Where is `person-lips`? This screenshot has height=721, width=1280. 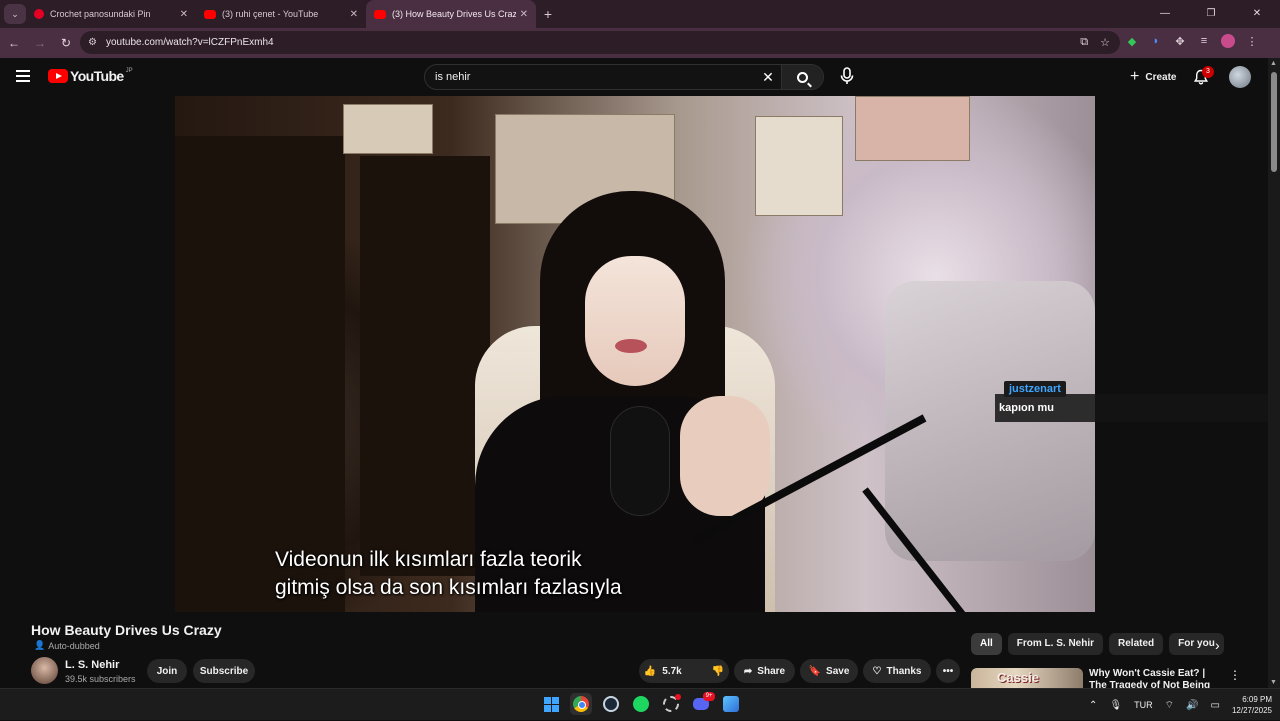
person-lips is located at coordinates (631, 346).